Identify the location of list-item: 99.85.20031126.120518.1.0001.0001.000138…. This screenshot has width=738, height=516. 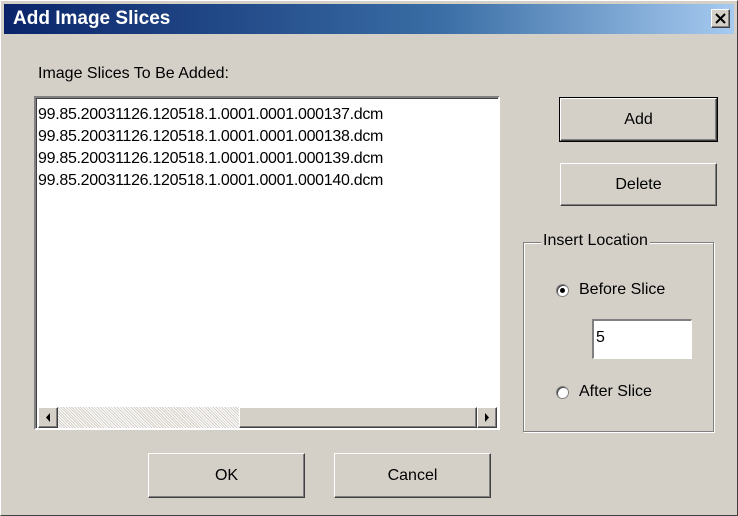
(210, 137).